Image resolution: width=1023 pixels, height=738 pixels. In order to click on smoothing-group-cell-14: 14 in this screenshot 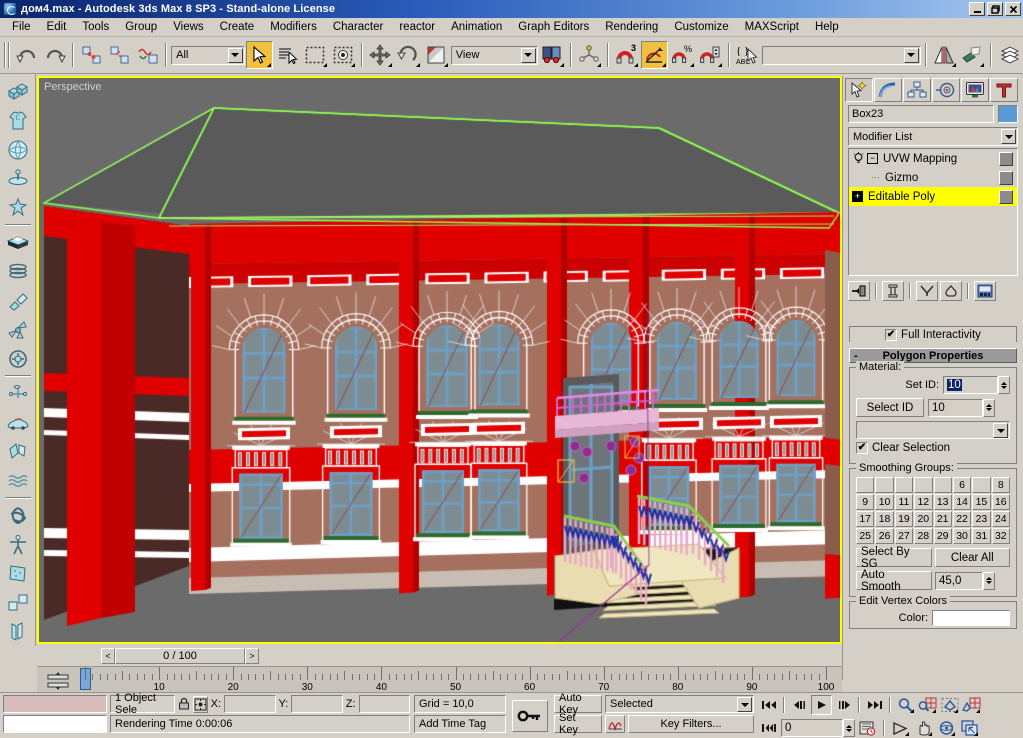, I will do `click(962, 502)`.